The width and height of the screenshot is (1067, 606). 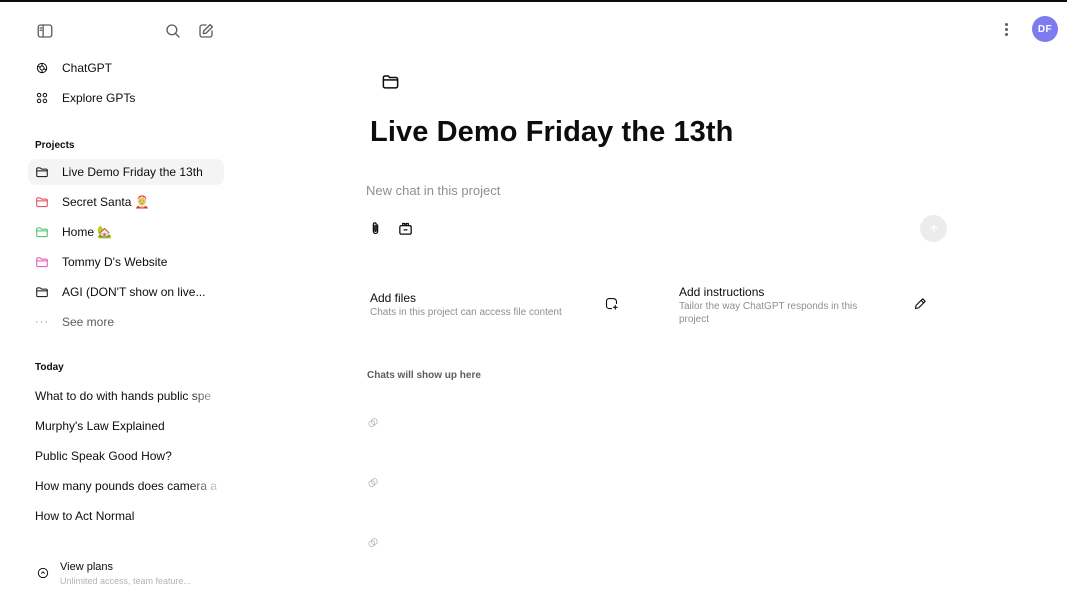 What do you see at coordinates (126, 232) in the screenshot?
I see `sidebar-project-home: Home 🏡` at bounding box center [126, 232].